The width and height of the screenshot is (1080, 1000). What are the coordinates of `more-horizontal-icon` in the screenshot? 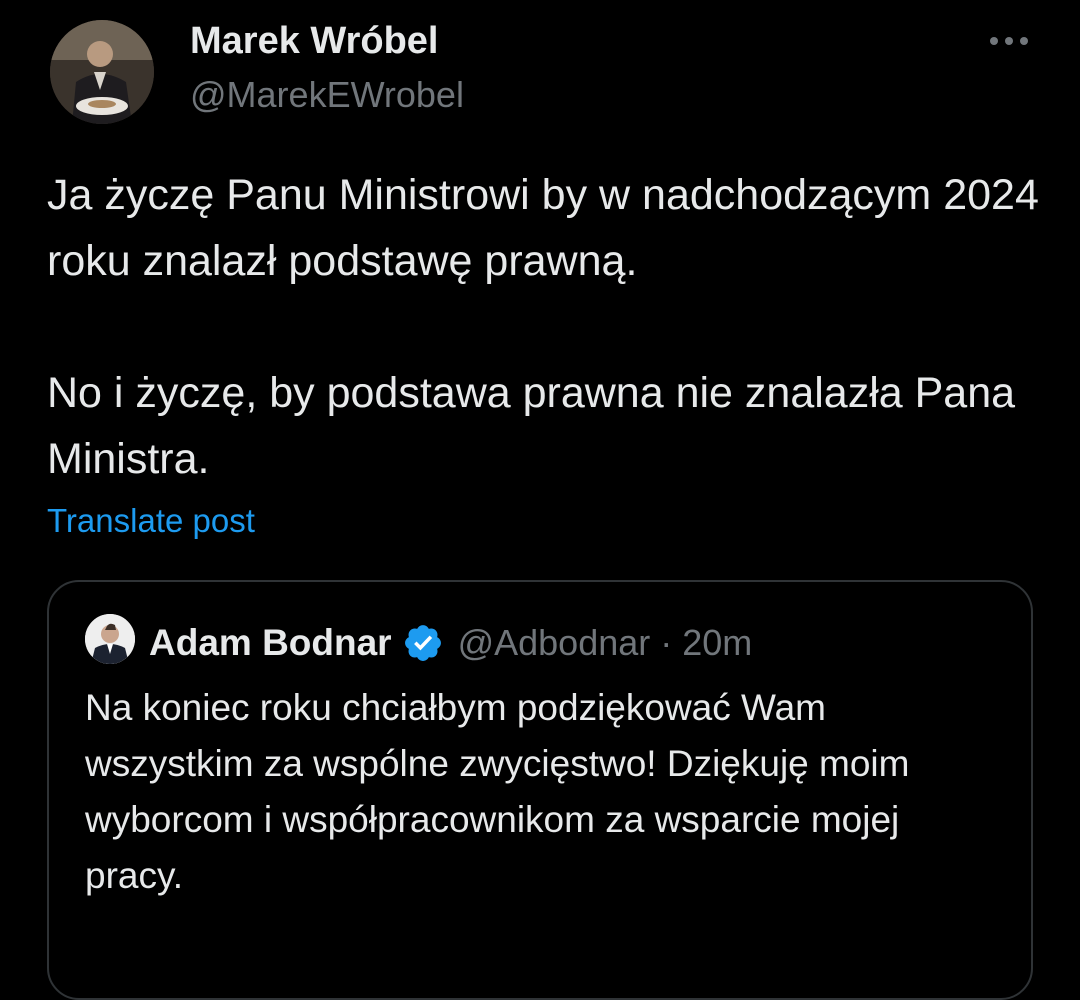 It's located at (1009, 41).